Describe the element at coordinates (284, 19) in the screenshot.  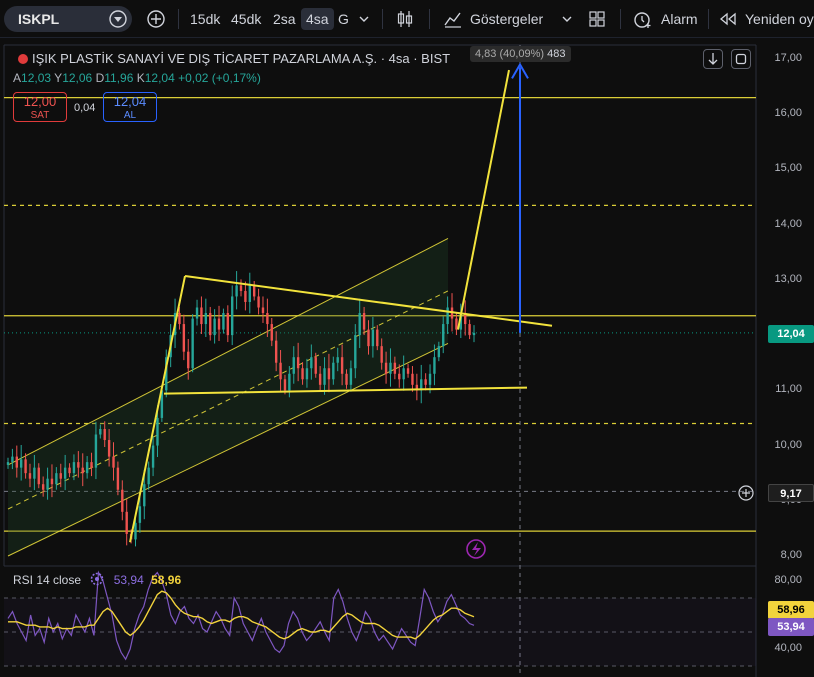
I see `timeframe-2sa: 2sa` at that location.